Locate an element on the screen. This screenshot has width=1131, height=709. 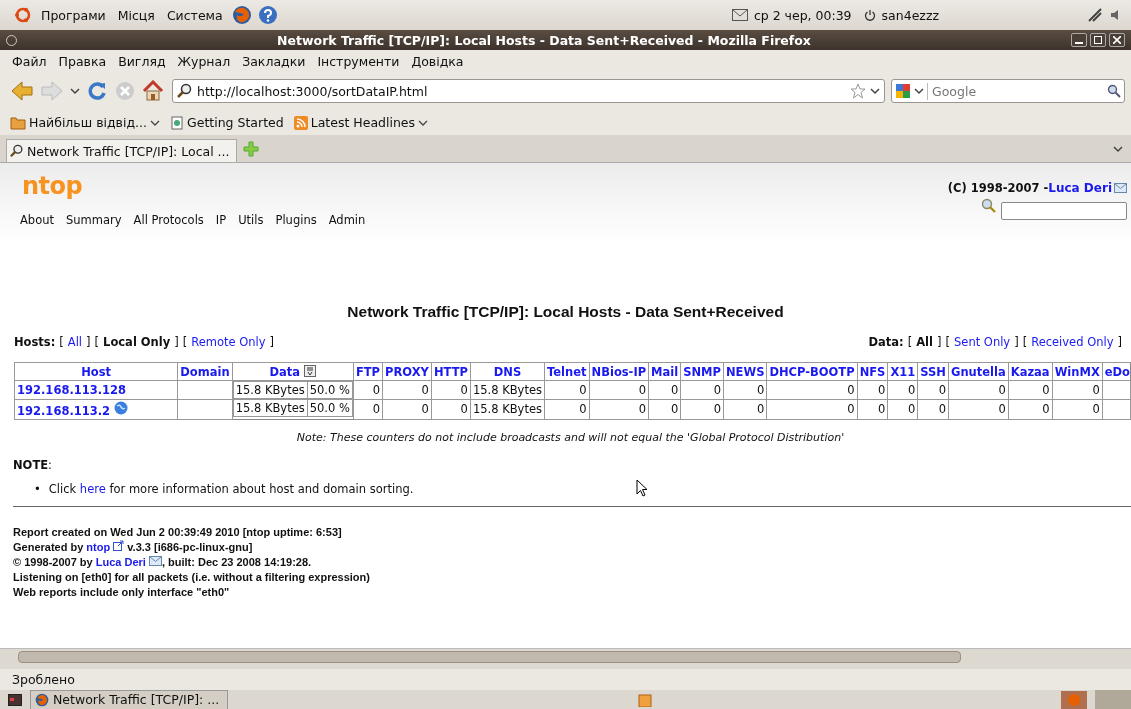
nav-menu-item: Admin is located at coordinates (347, 220).